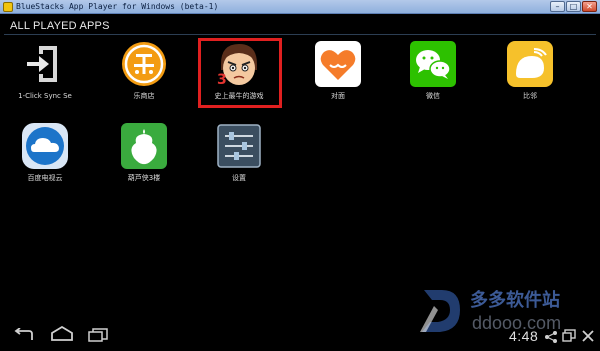  Describe the element at coordinates (524, 336) in the screenshot. I see `status-clock: 4:48` at that location.